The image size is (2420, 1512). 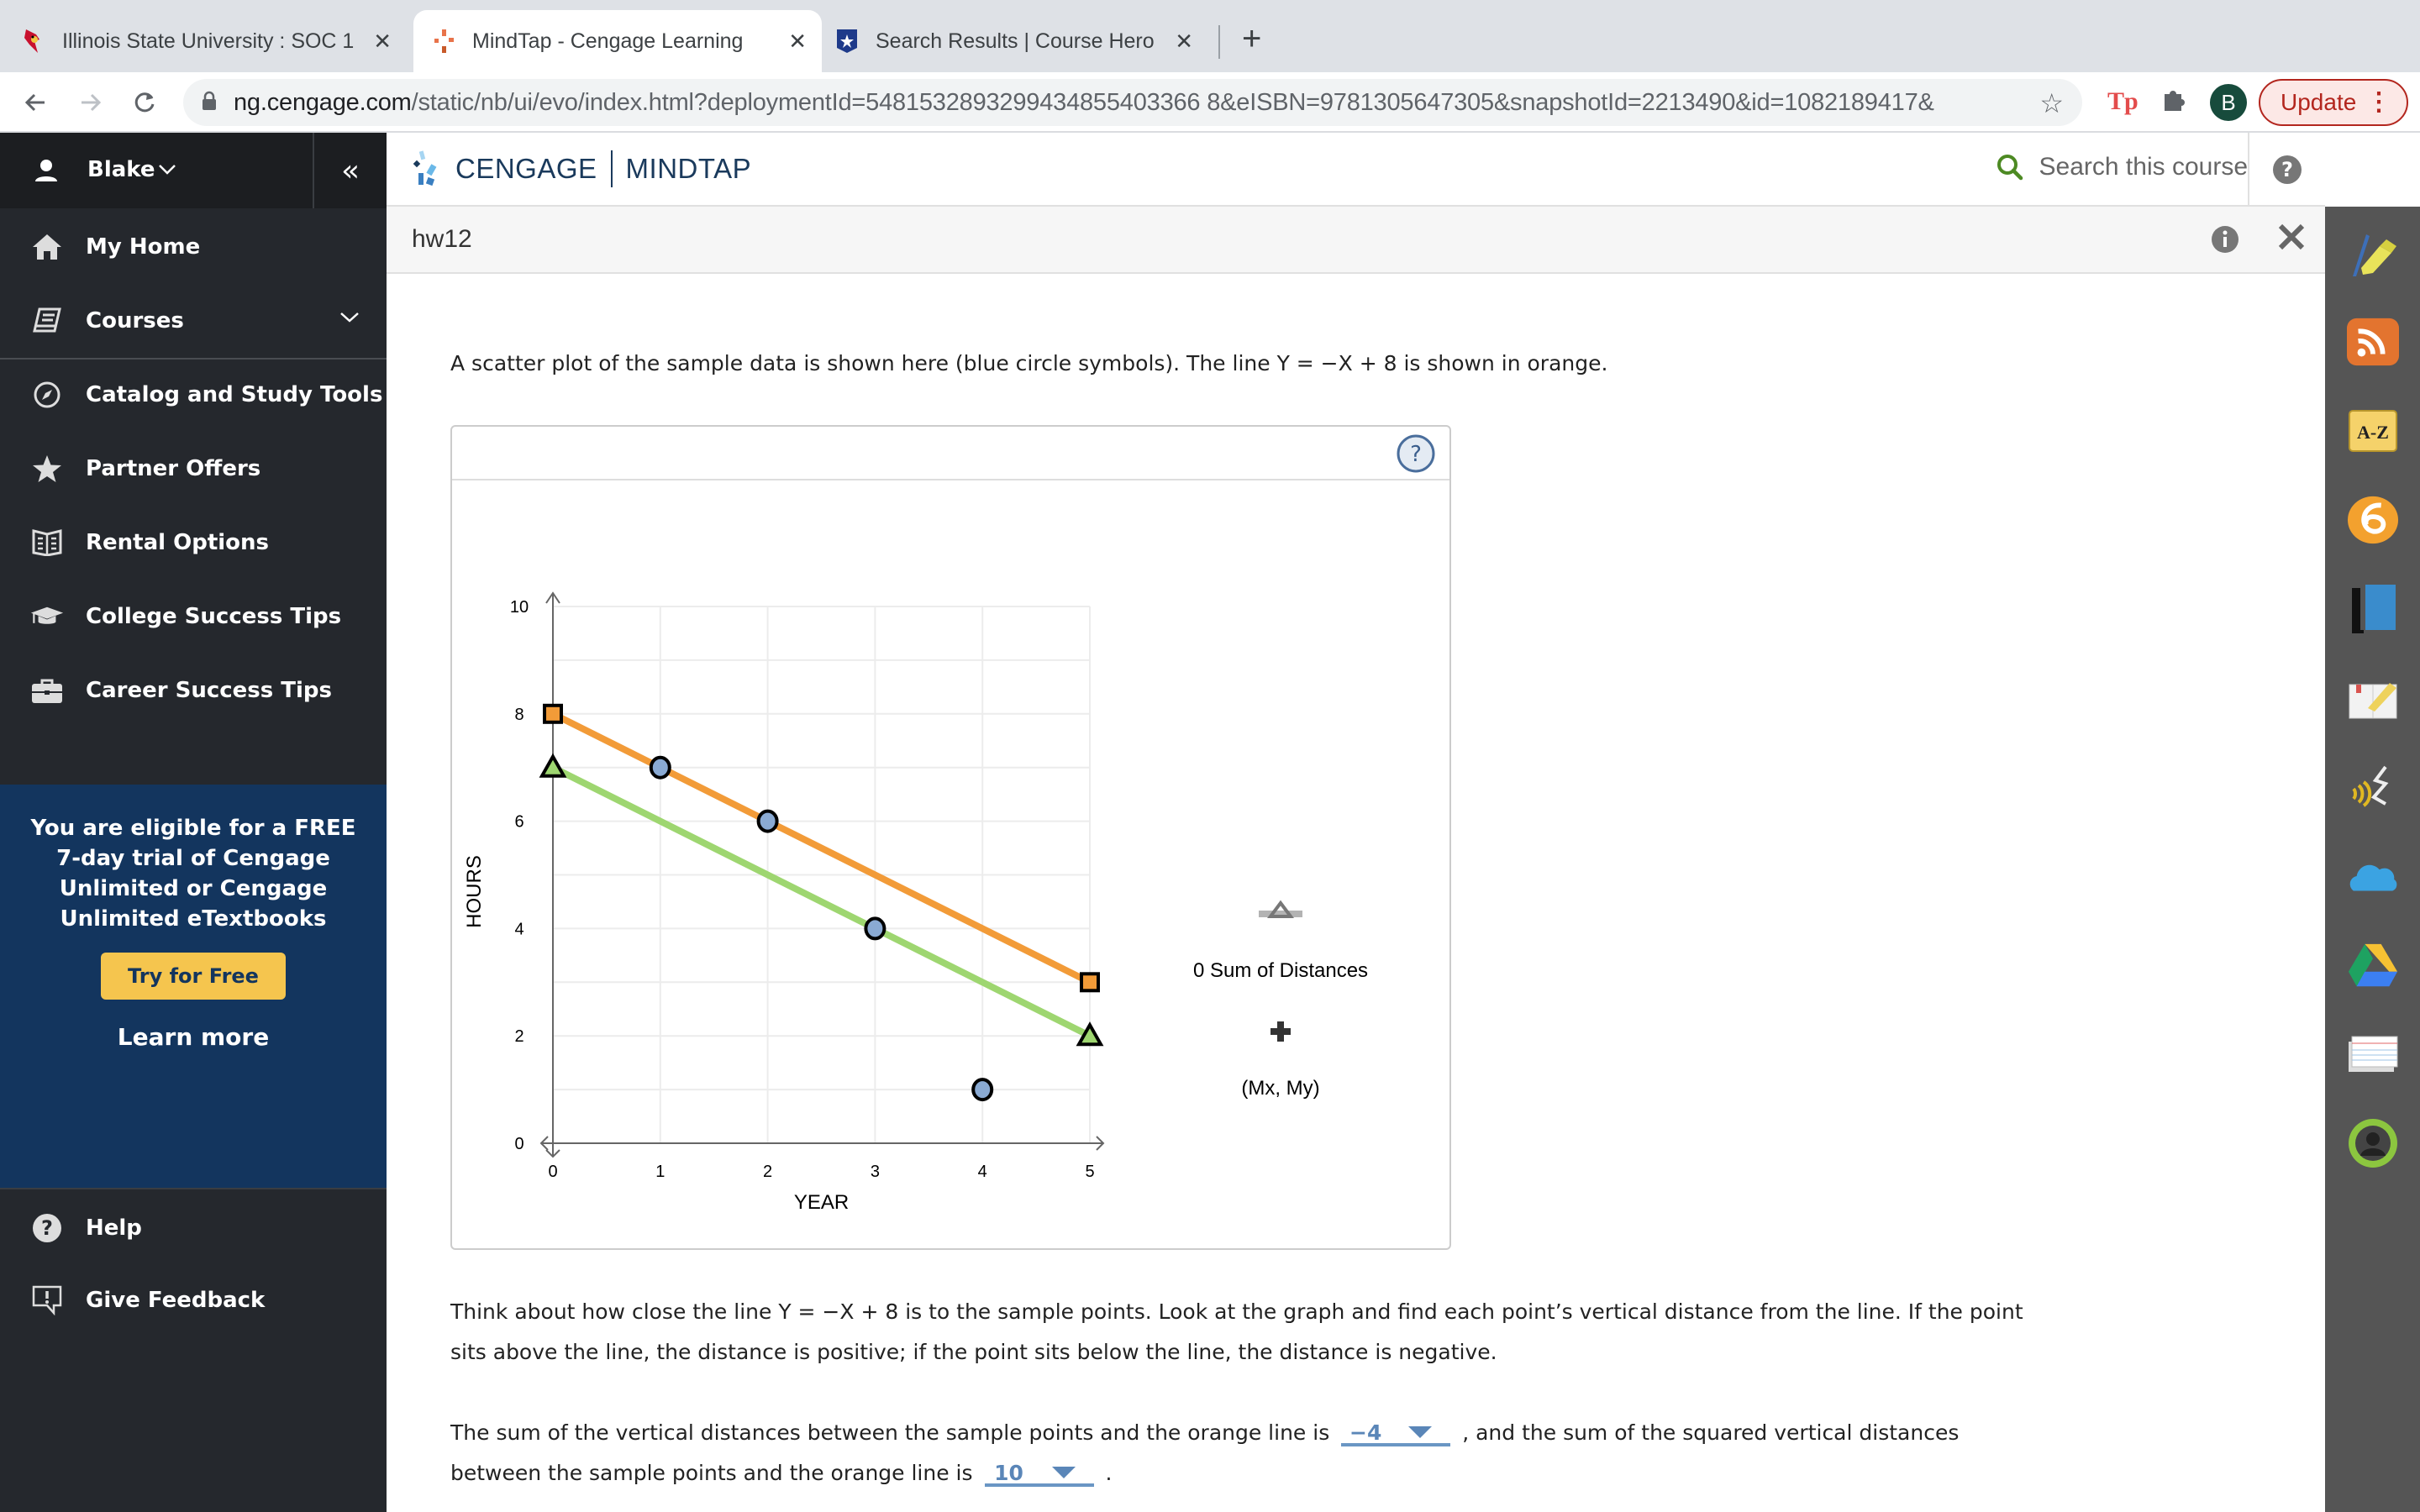 I want to click on onedrive-icon, so click(x=2373, y=876).